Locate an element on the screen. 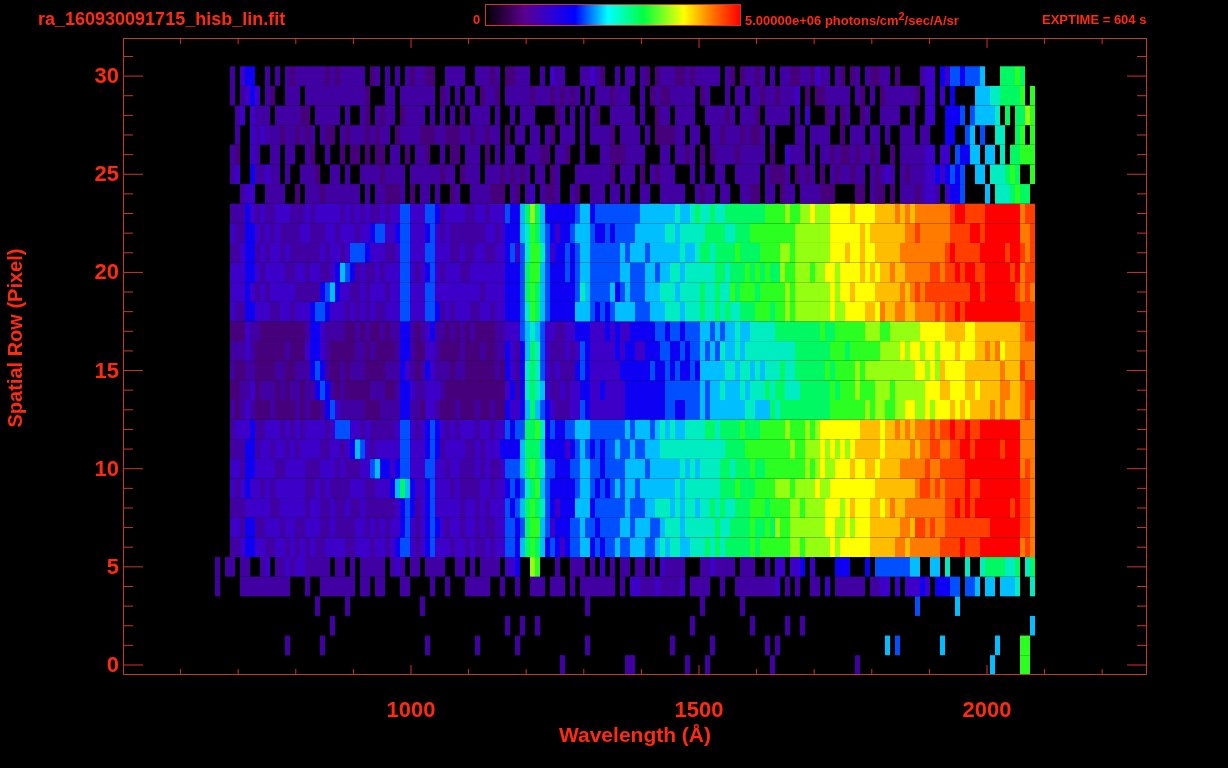 This screenshot has width=1228, height=768. y-tick-label: 0 is located at coordinates (112, 665).